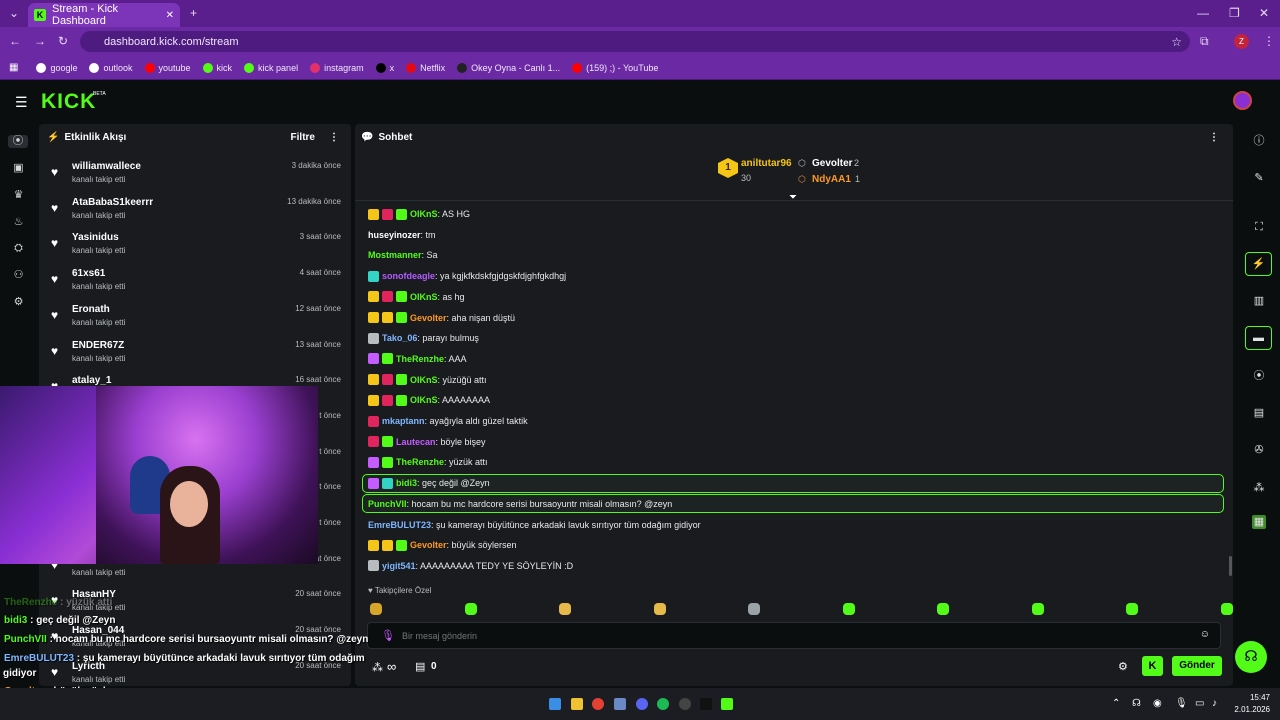  Describe the element at coordinates (425, 67) in the screenshot. I see `bookmark-item: Netflix` at that location.